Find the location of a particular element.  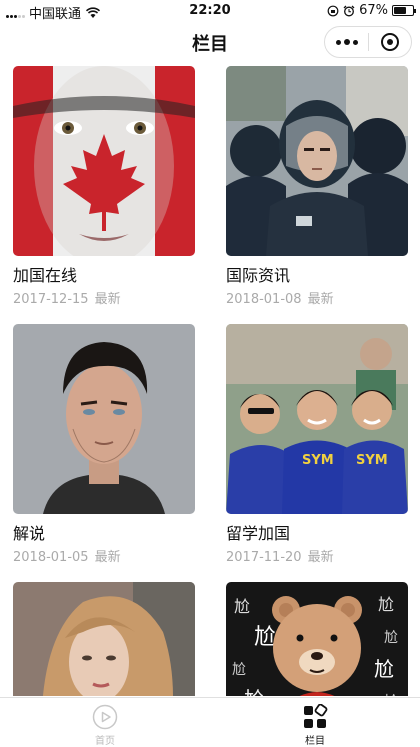

card-title: 加国在线 is located at coordinates (45, 275).